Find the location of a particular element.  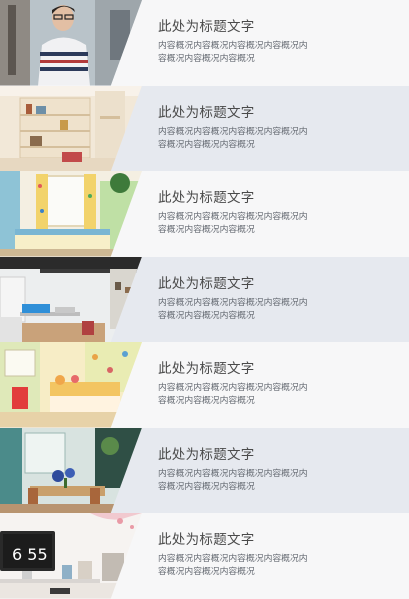

clock-text: 6 55 is located at coordinates (30, 554).